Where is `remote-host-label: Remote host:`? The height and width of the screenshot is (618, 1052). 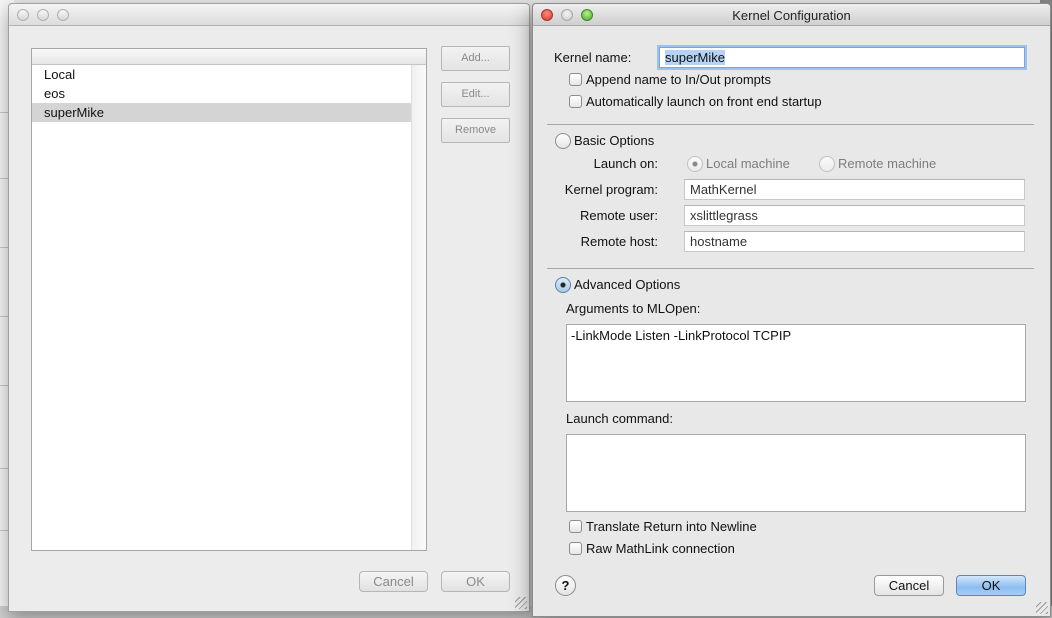
remote-host-label: Remote host: is located at coordinates (619, 241).